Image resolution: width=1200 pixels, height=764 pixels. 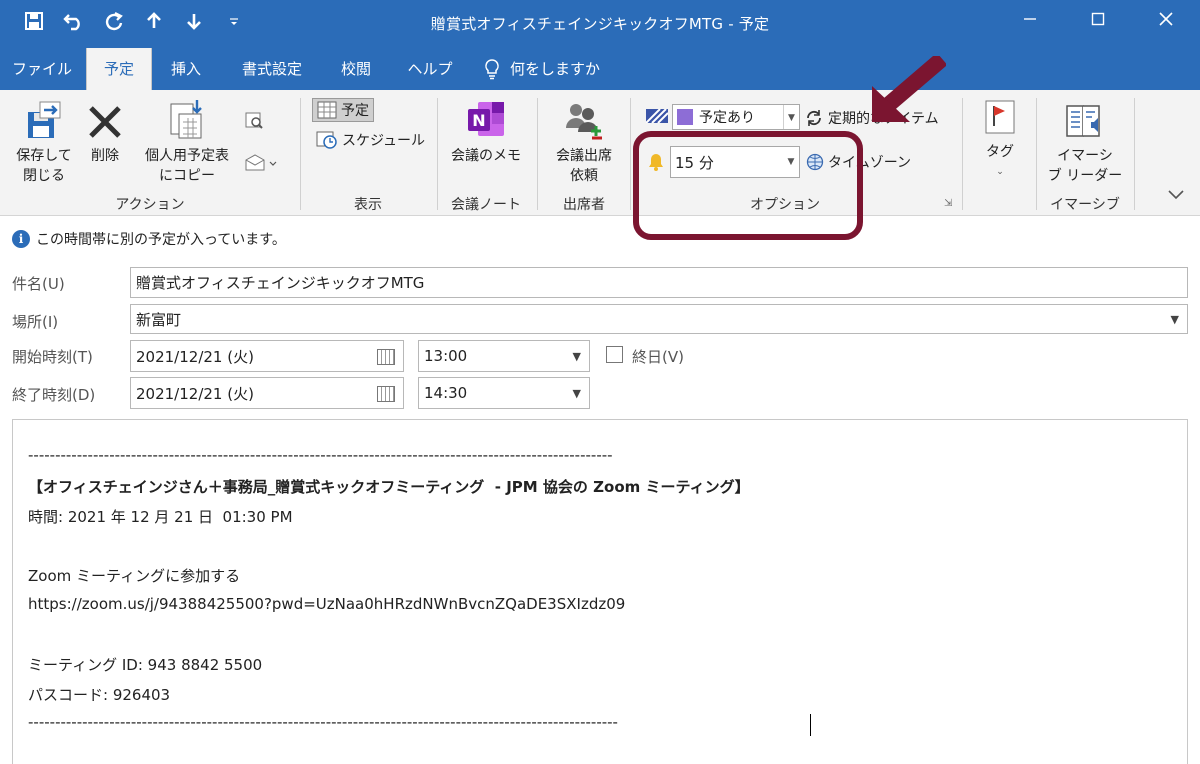 I want to click on invite-attendees-button: 会議出席 依頼, so click(x=584, y=142).